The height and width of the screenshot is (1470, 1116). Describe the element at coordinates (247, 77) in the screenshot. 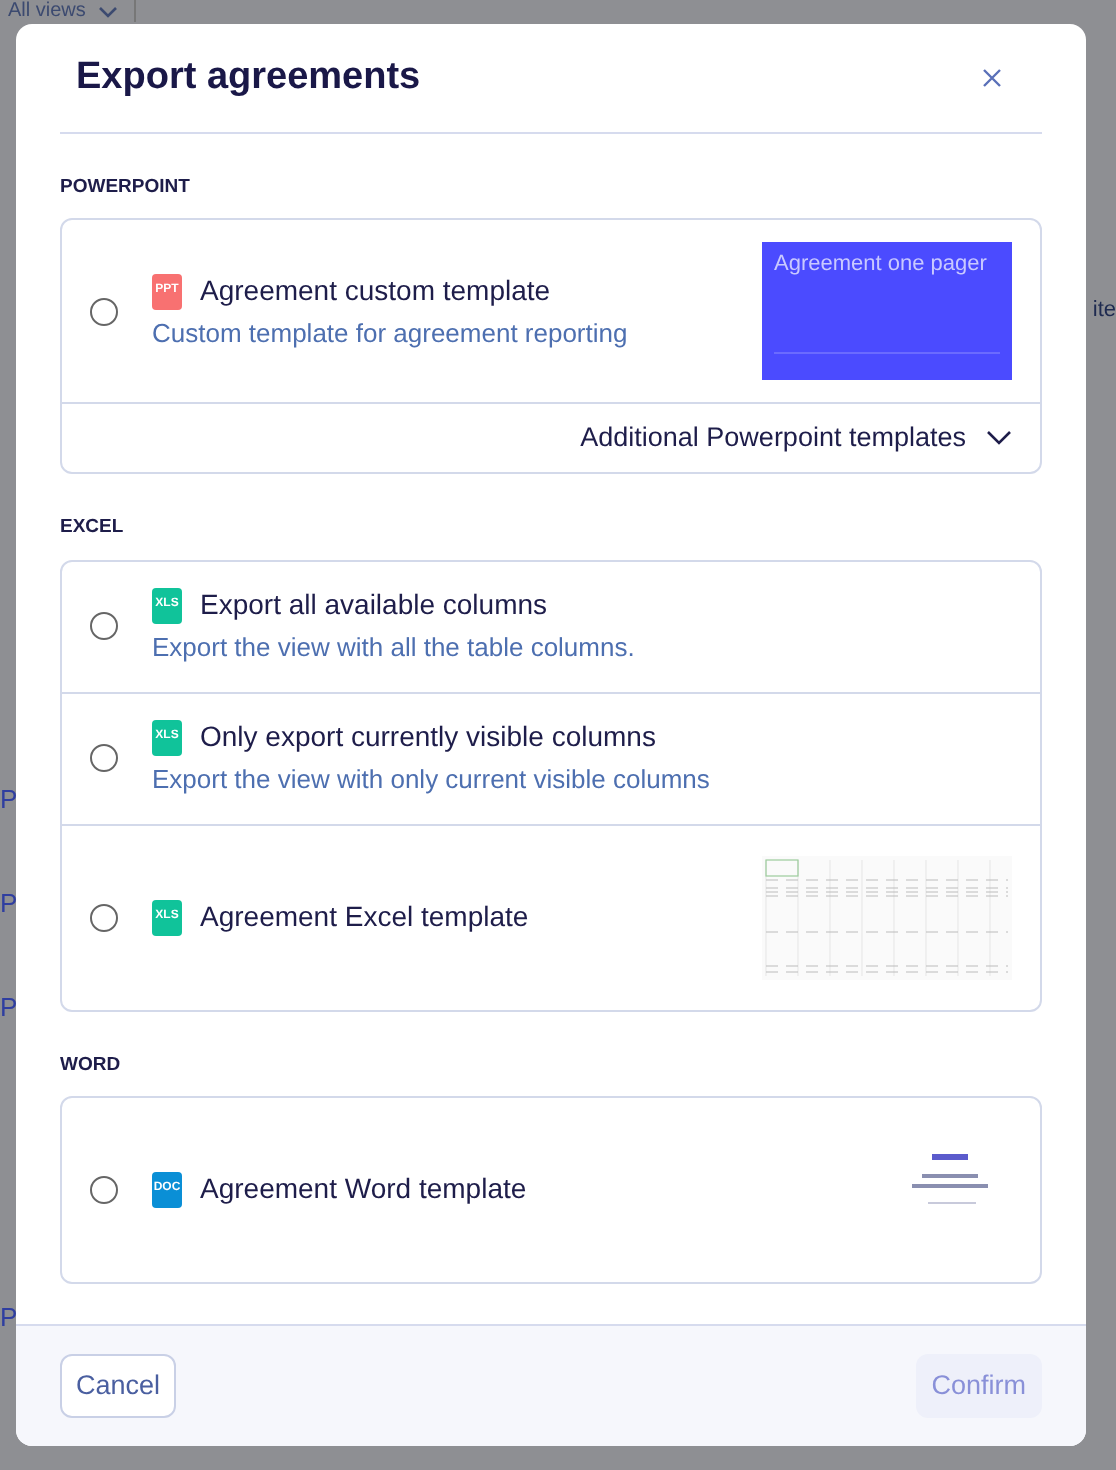

I see `dialog-title: Export agreements` at that location.